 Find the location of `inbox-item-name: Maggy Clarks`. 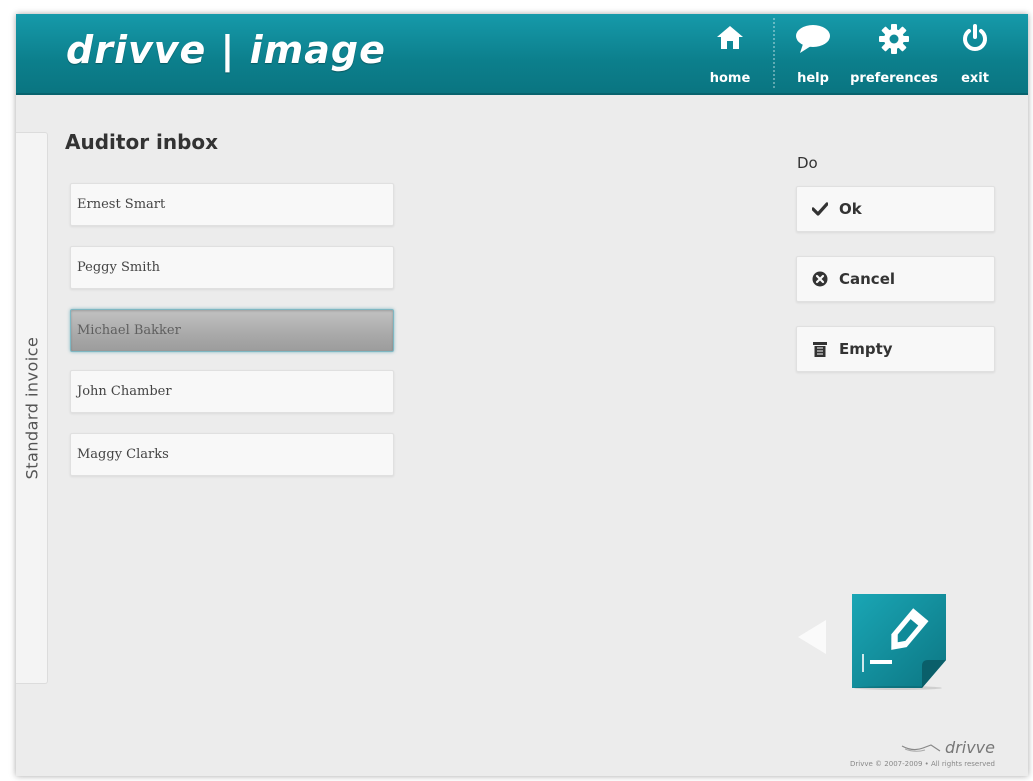

inbox-item-name: Maggy Clarks is located at coordinates (123, 454).